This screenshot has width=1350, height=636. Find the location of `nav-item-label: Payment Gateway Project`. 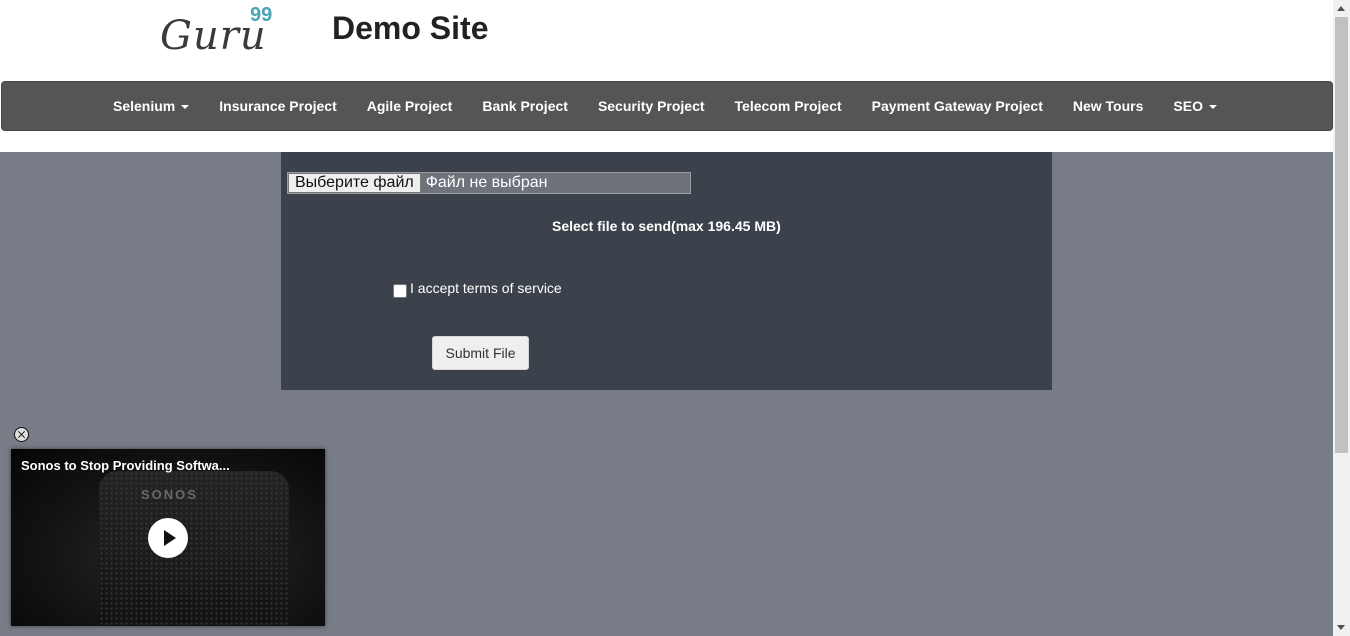

nav-item-label: Payment Gateway Project is located at coordinates (957, 106).